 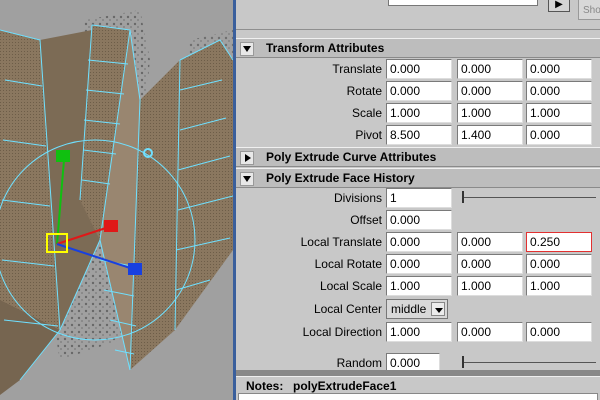 What do you see at coordinates (589, 10) in the screenshot?
I see `show-button: Sho` at bounding box center [589, 10].